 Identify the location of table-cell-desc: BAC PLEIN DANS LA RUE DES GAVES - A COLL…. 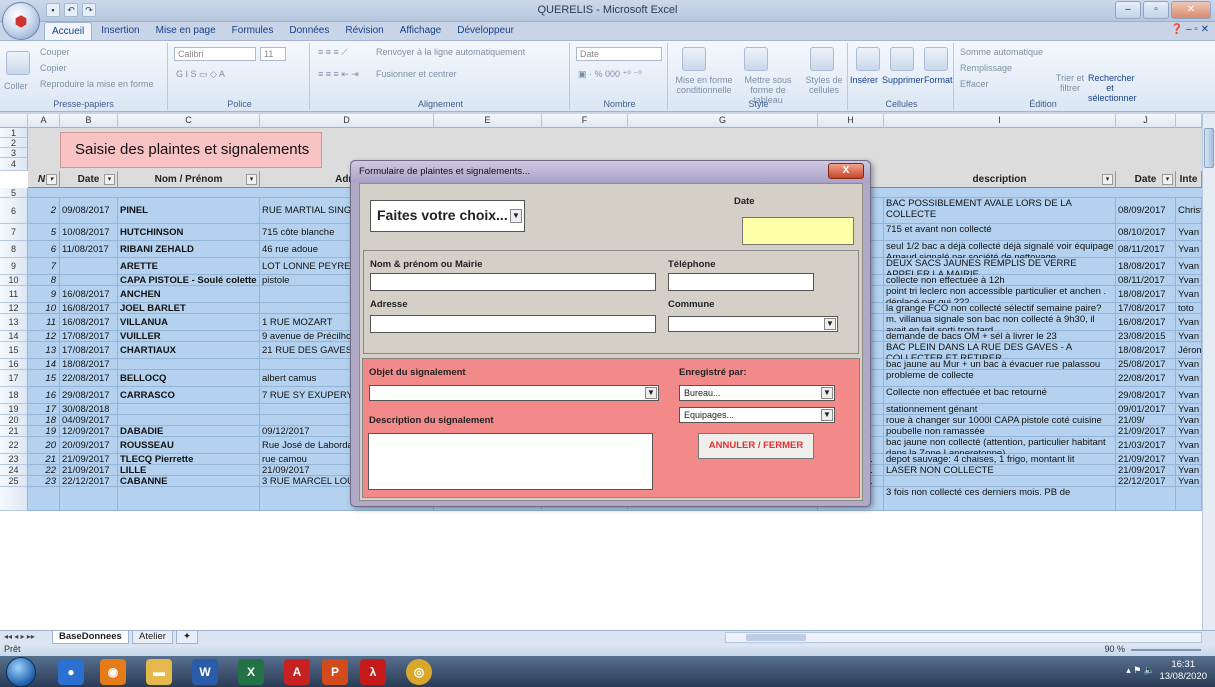
(1000, 350).